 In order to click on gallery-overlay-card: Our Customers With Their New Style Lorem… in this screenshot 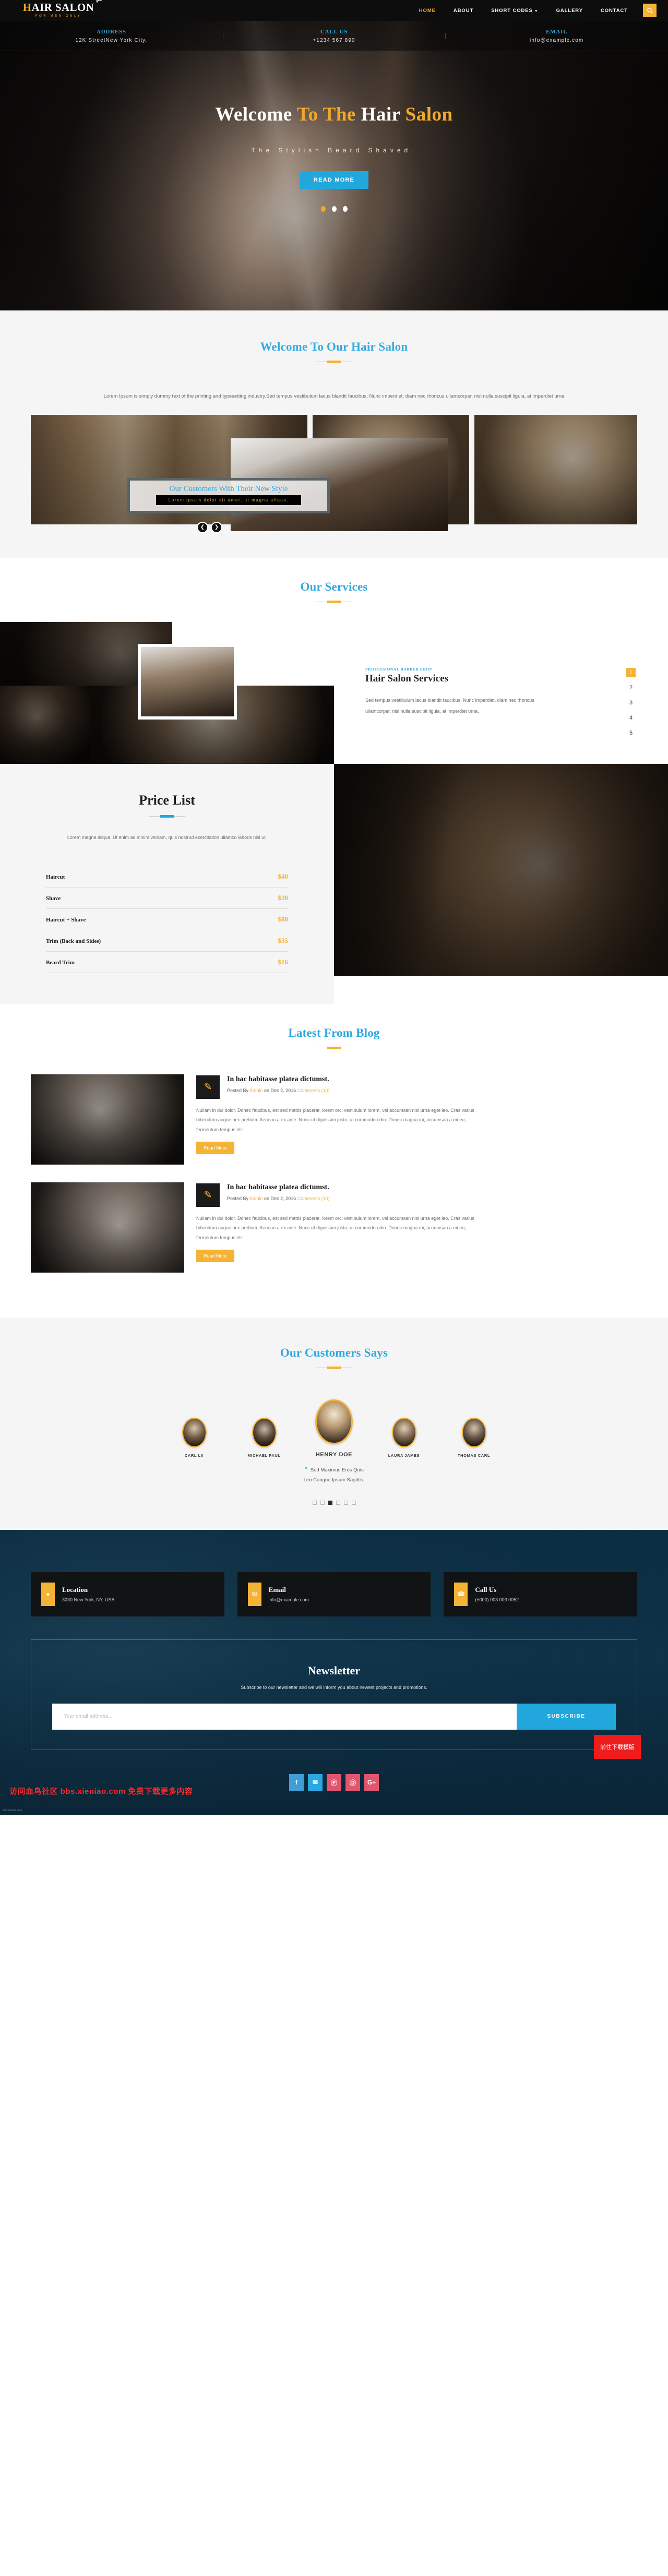, I will do `click(228, 495)`.